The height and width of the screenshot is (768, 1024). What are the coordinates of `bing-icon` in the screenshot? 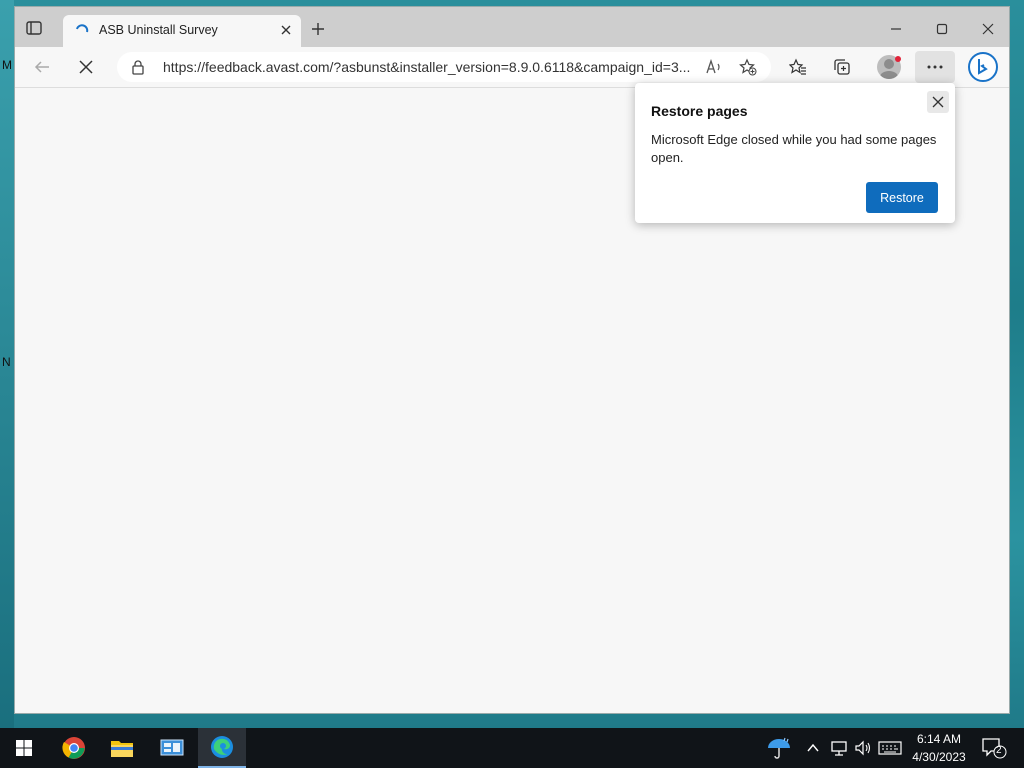 It's located at (983, 67).